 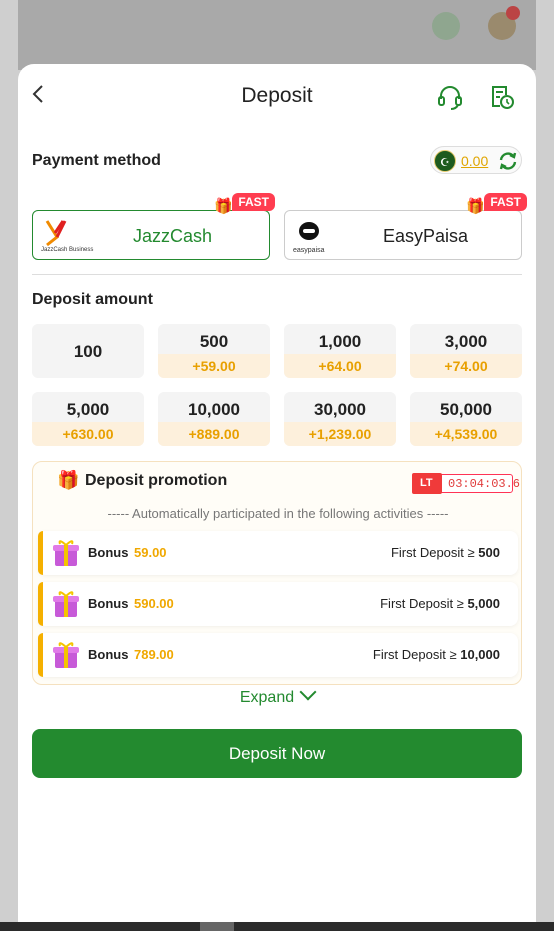 I want to click on divider, so click(x=277, y=274).